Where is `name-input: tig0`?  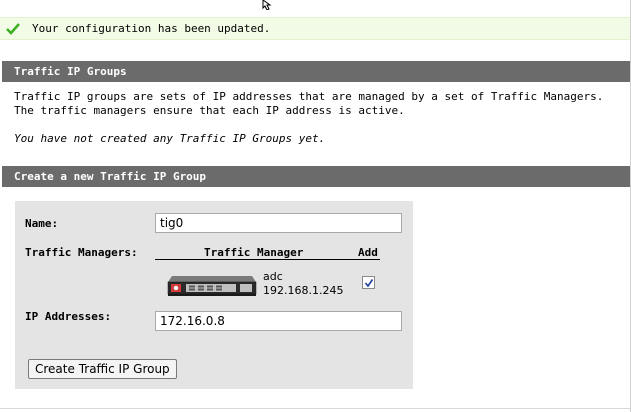 name-input: tig0 is located at coordinates (278, 223).